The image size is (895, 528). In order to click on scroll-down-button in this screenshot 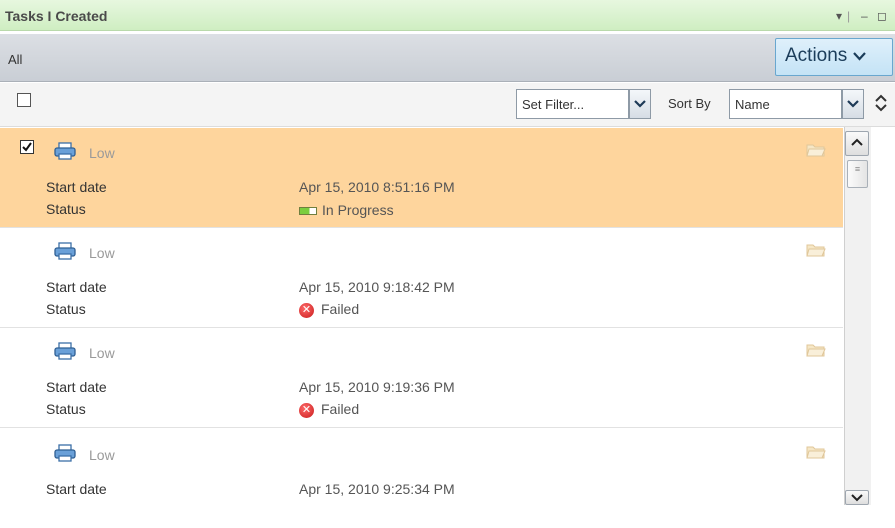, I will do `click(857, 497)`.